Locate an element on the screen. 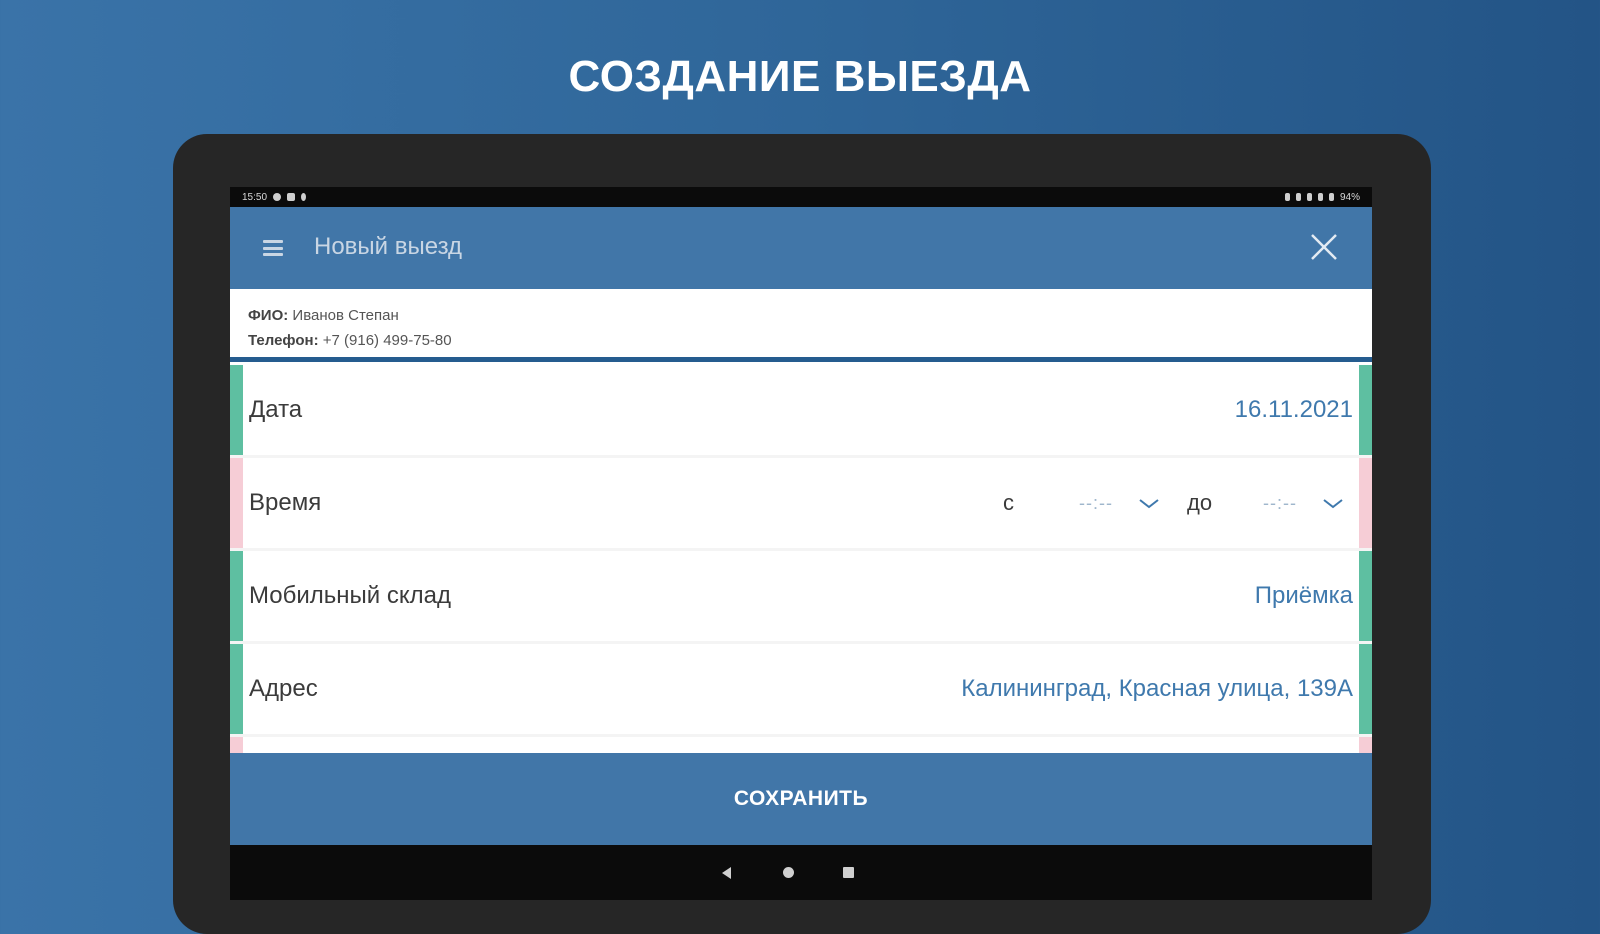  promo-title: СОЗДАНИЕ ВЫЕЗДА is located at coordinates (800, 76).